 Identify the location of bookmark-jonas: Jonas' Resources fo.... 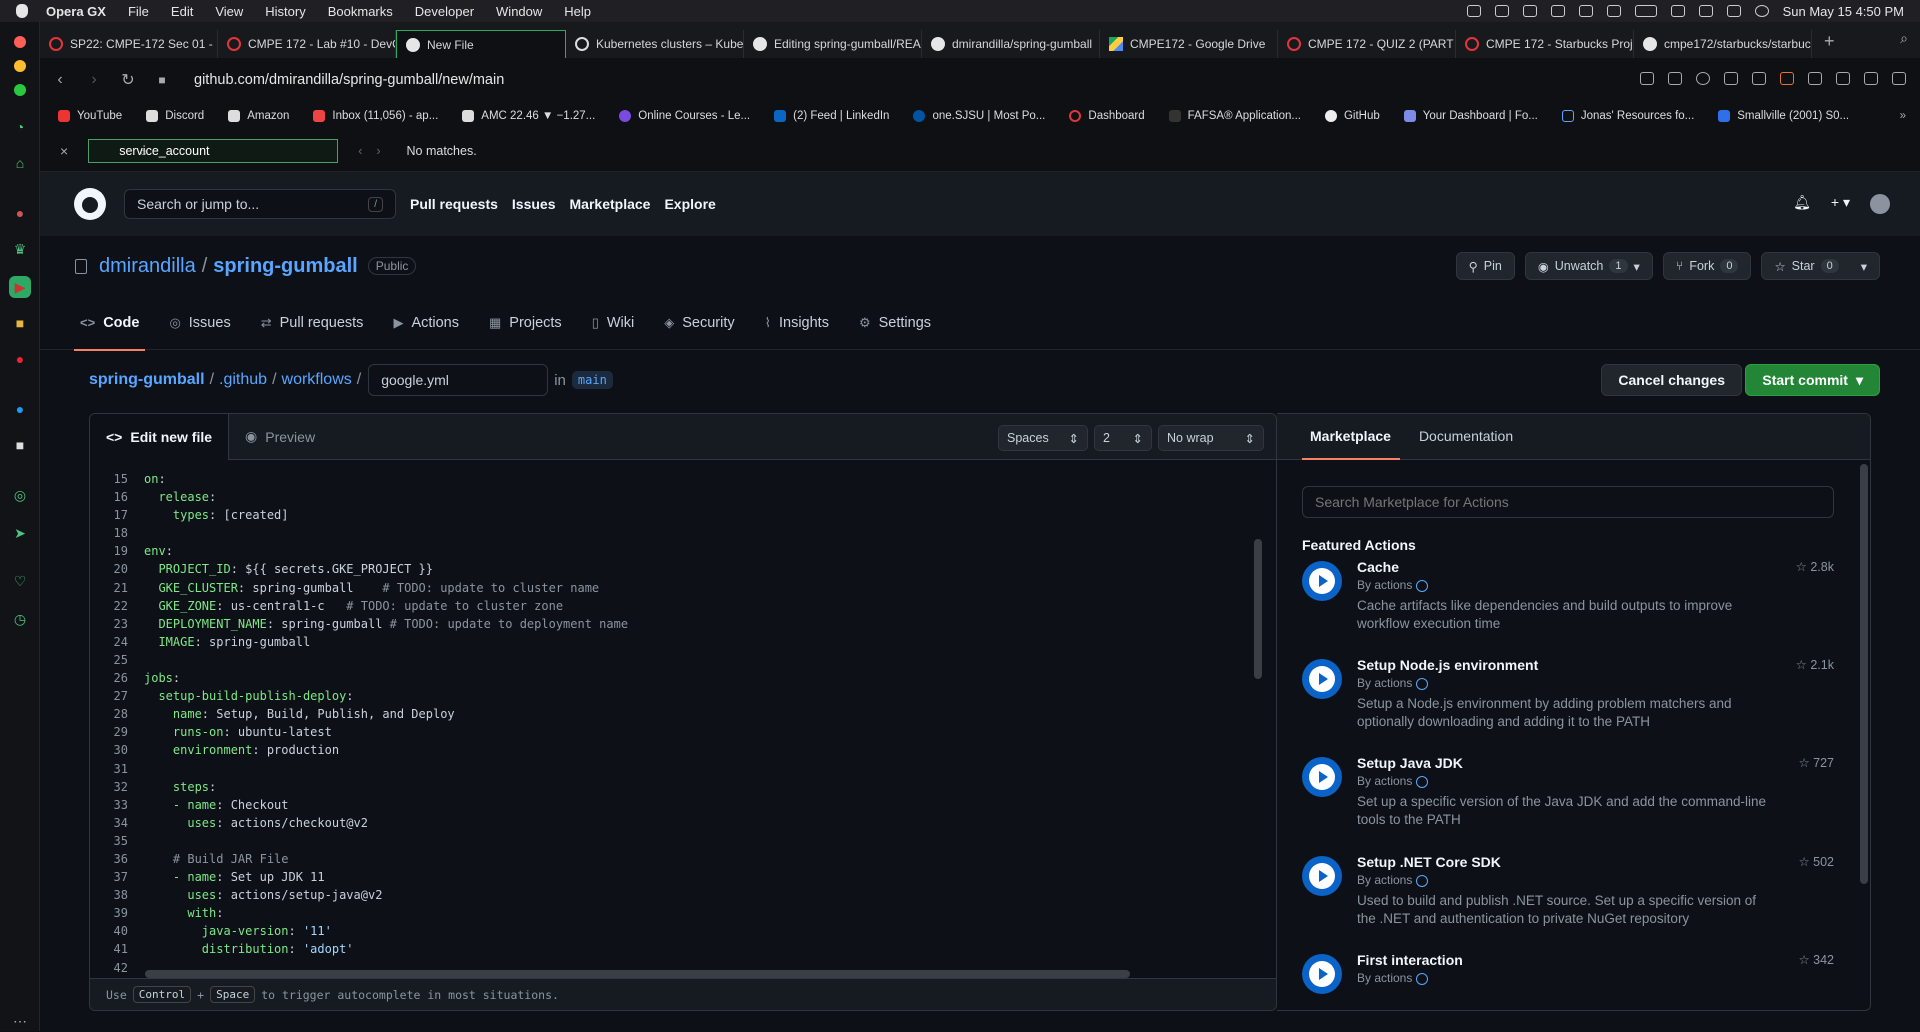
(1627, 116).